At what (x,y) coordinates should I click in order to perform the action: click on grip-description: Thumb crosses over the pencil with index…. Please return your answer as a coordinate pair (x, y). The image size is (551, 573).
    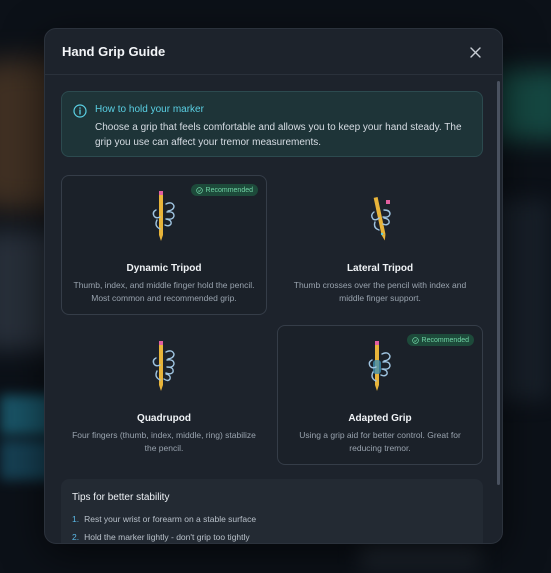
    Looking at the image, I should click on (380, 291).